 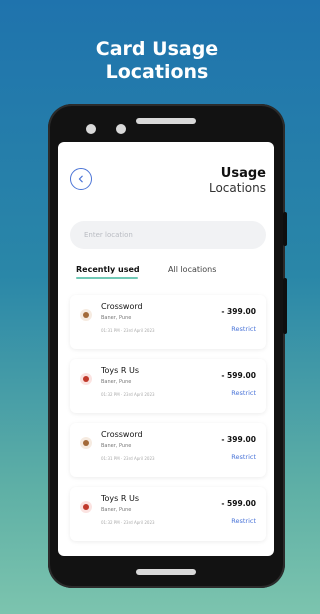 I want to click on front-sensor, so click(x=121, y=129).